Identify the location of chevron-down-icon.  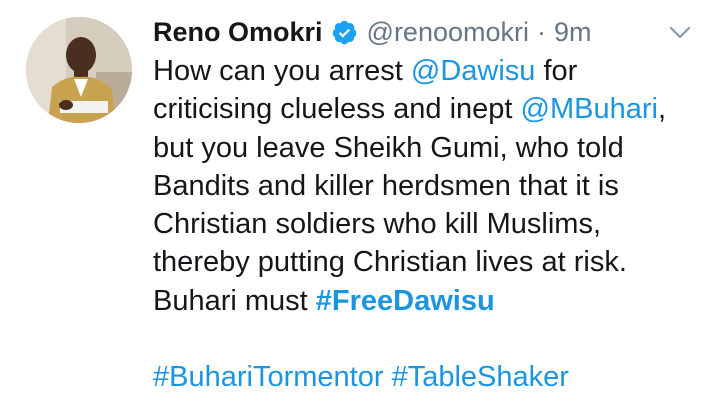
(680, 32).